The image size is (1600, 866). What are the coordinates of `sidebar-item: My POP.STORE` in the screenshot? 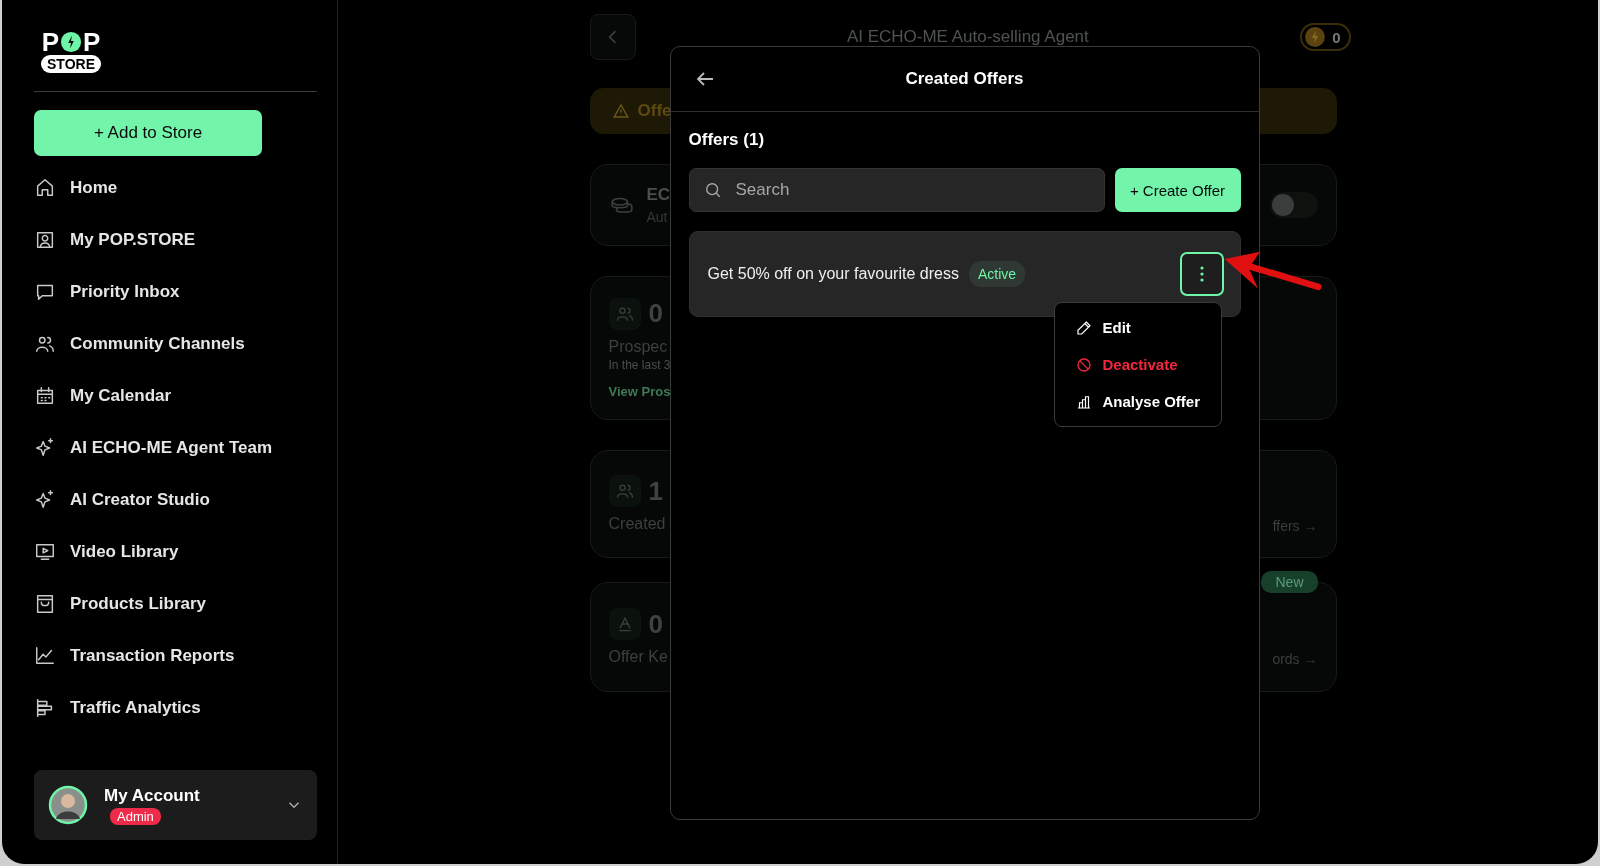 It's located at (175, 240).